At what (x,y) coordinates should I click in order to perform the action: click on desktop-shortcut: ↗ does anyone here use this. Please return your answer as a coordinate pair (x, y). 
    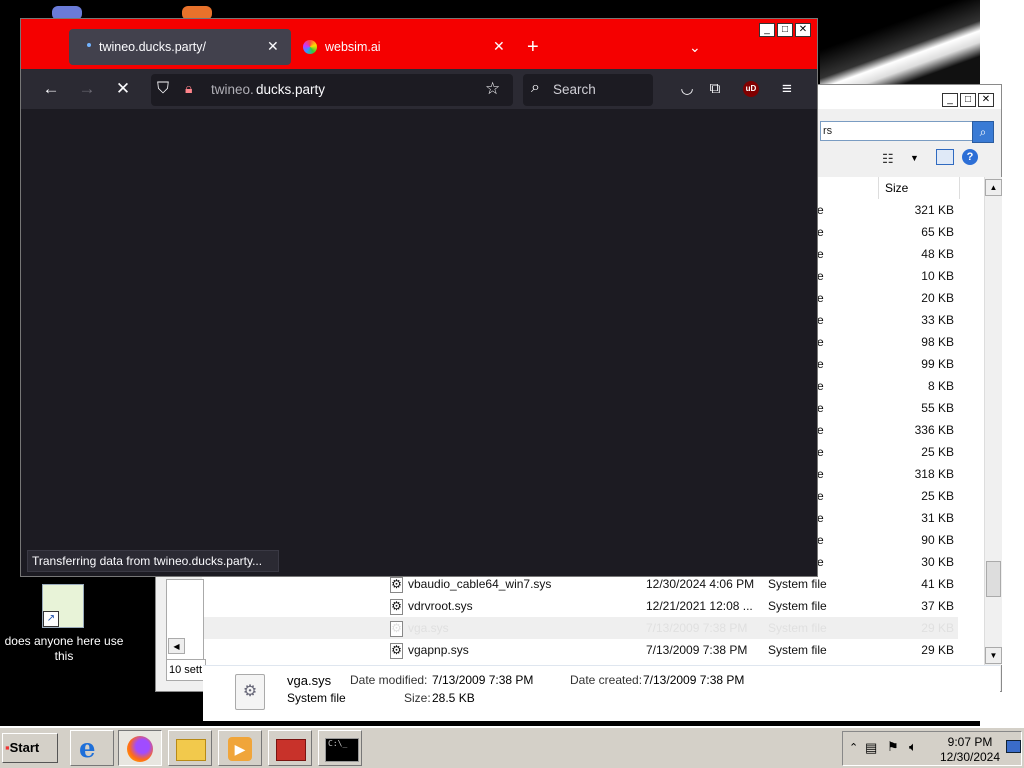
    Looking at the image, I should click on (64, 625).